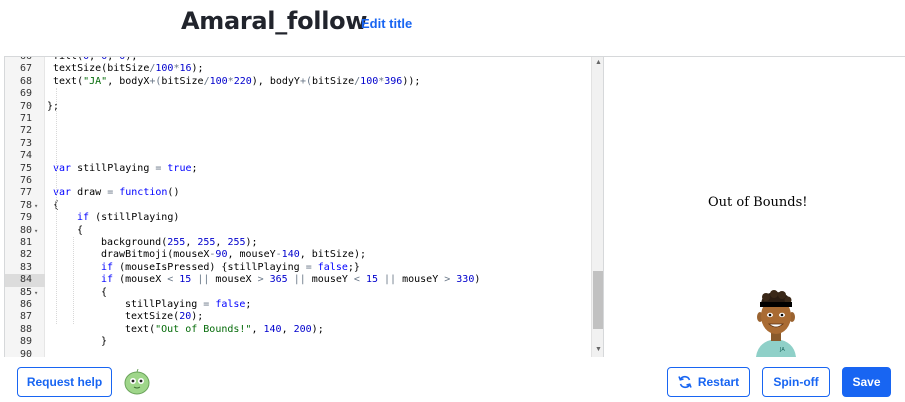  What do you see at coordinates (26, 193) in the screenshot?
I see `line-number: 77` at bounding box center [26, 193].